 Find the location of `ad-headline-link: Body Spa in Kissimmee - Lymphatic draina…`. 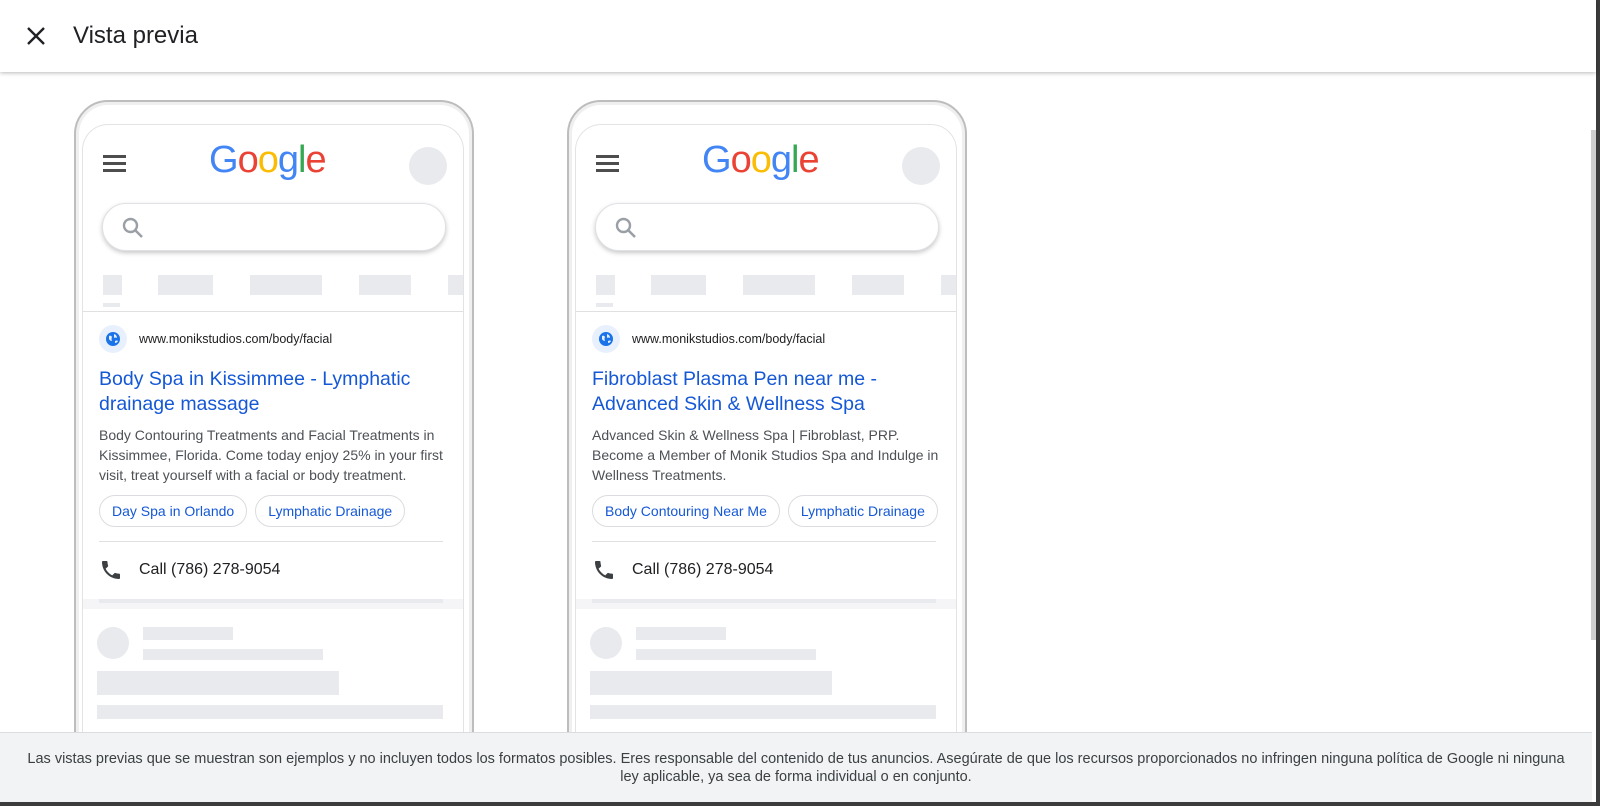

ad-headline-link: Body Spa in Kissimmee - Lymphatic draina… is located at coordinates (274, 392).